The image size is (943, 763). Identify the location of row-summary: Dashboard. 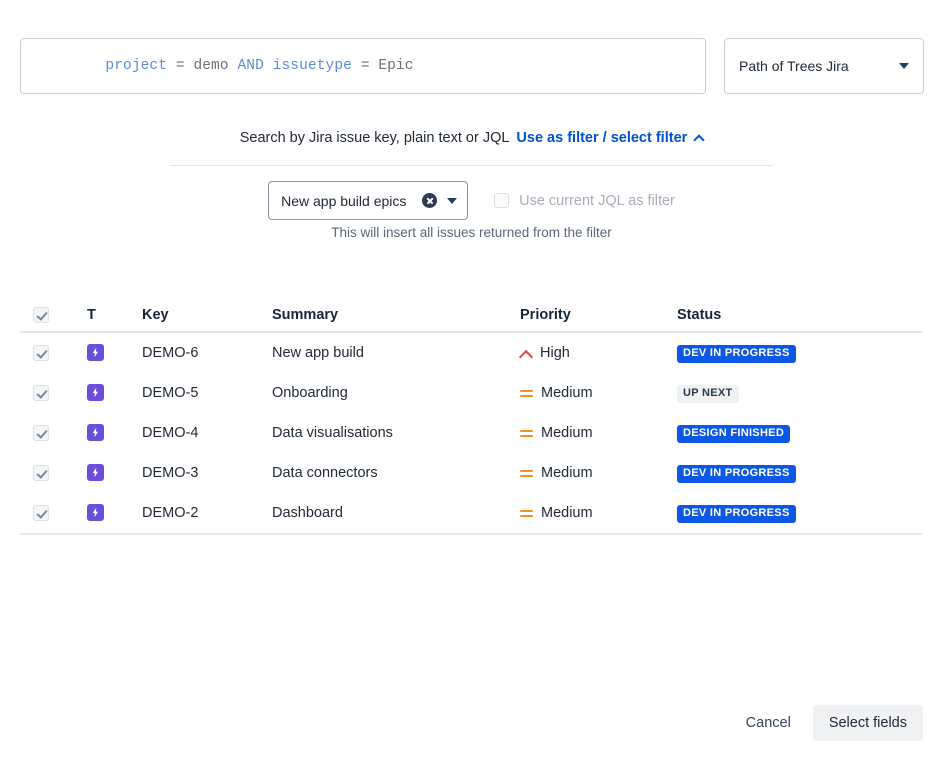
(307, 513).